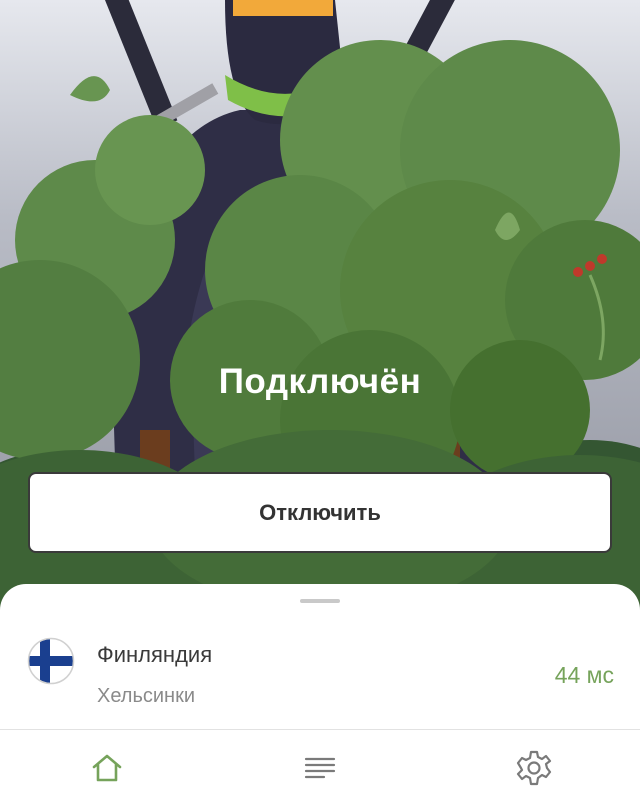 The width and height of the screenshot is (640, 806). I want to click on ping-value: 44 мс, so click(584, 675).